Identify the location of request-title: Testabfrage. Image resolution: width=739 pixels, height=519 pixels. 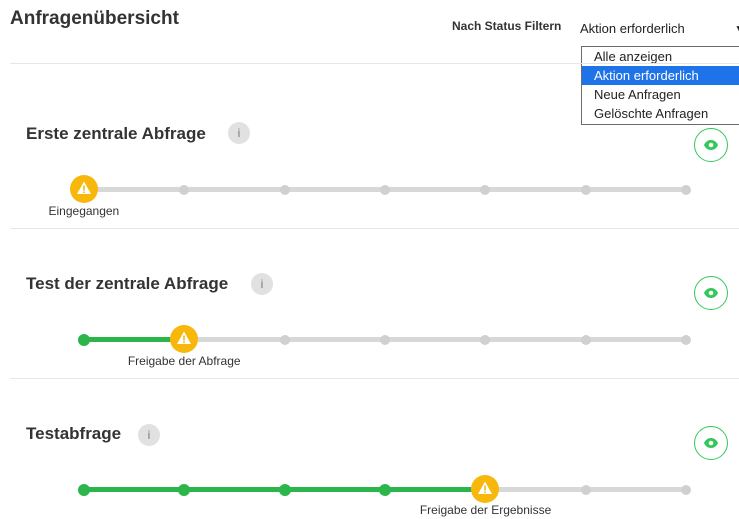
(74, 433).